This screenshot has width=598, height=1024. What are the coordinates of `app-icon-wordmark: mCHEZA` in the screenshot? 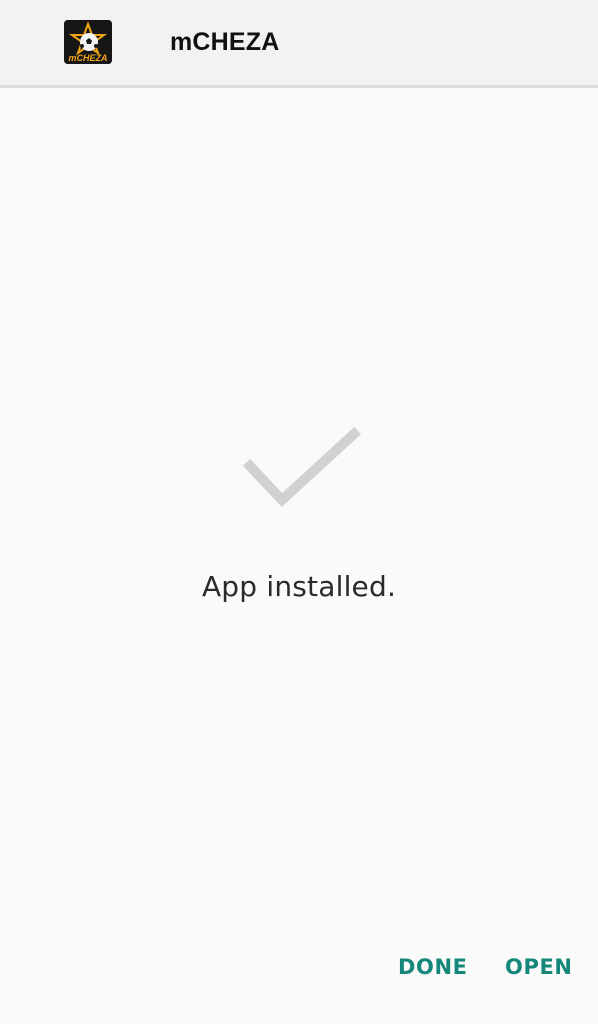 It's located at (87, 58).